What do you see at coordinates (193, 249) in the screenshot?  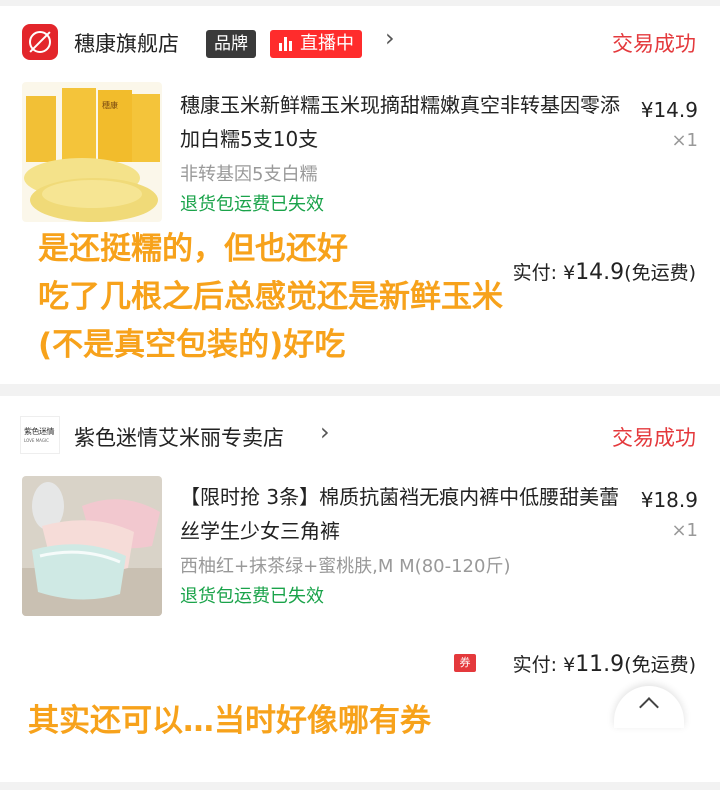 I see `review-comment-line-1: 是还挺糯的，但也还好` at bounding box center [193, 249].